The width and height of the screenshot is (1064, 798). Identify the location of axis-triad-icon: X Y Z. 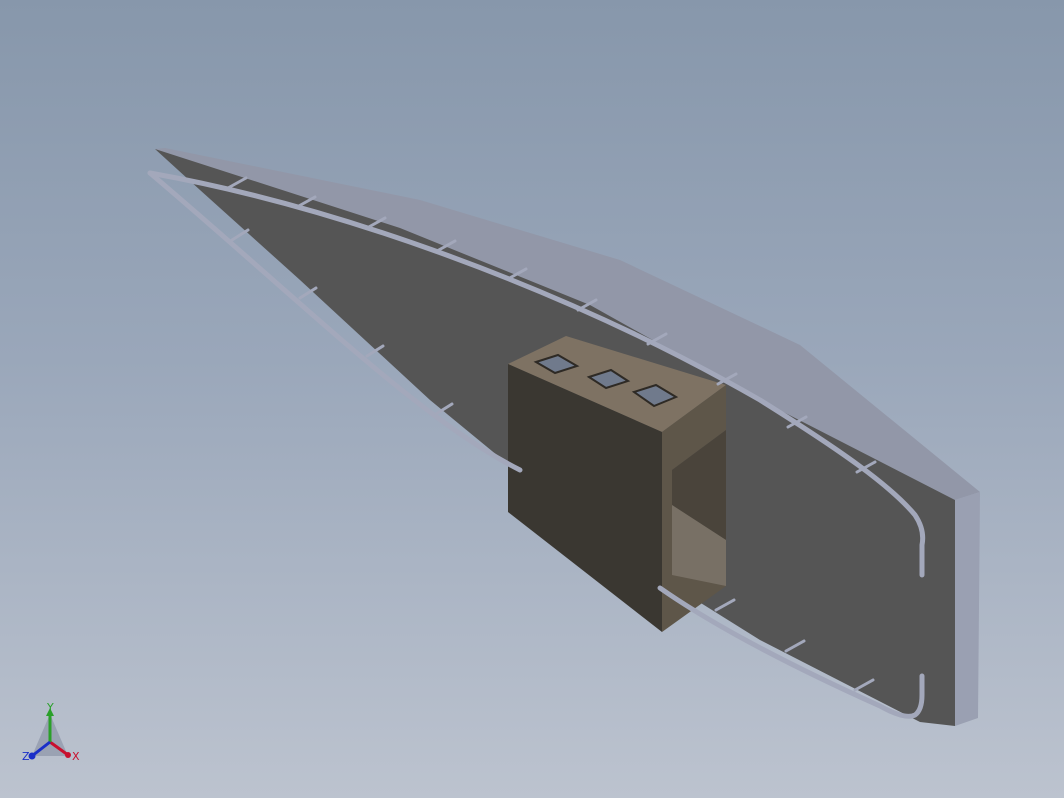
(51, 732).